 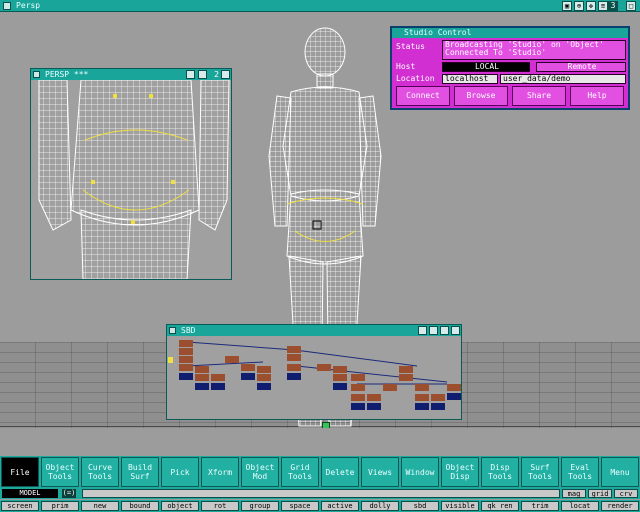 I want to click on share-button: Share, so click(x=539, y=96).